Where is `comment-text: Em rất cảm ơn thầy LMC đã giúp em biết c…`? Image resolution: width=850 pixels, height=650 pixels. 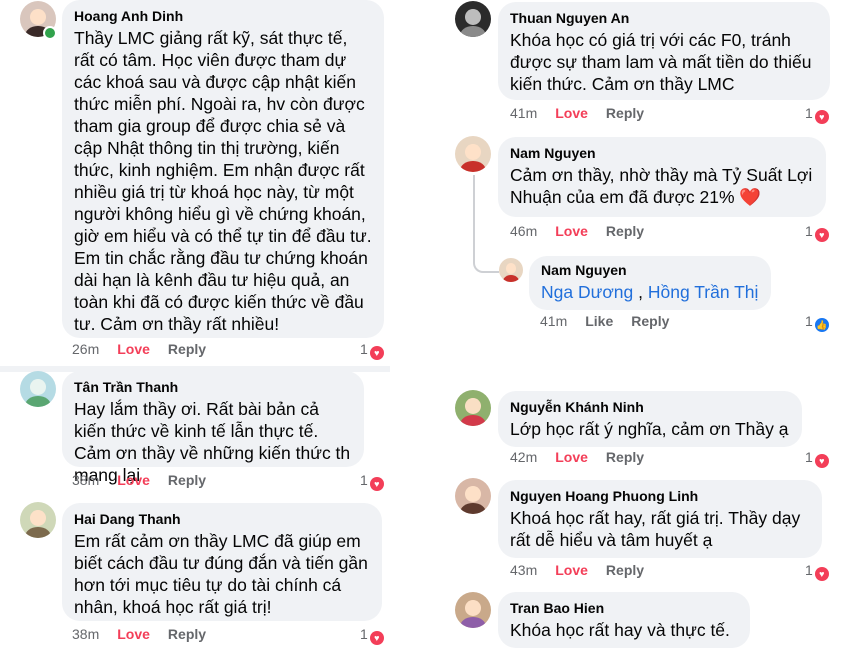 comment-text: Em rất cảm ơn thầy LMC đã giúp em biết c… is located at coordinates (221, 574).